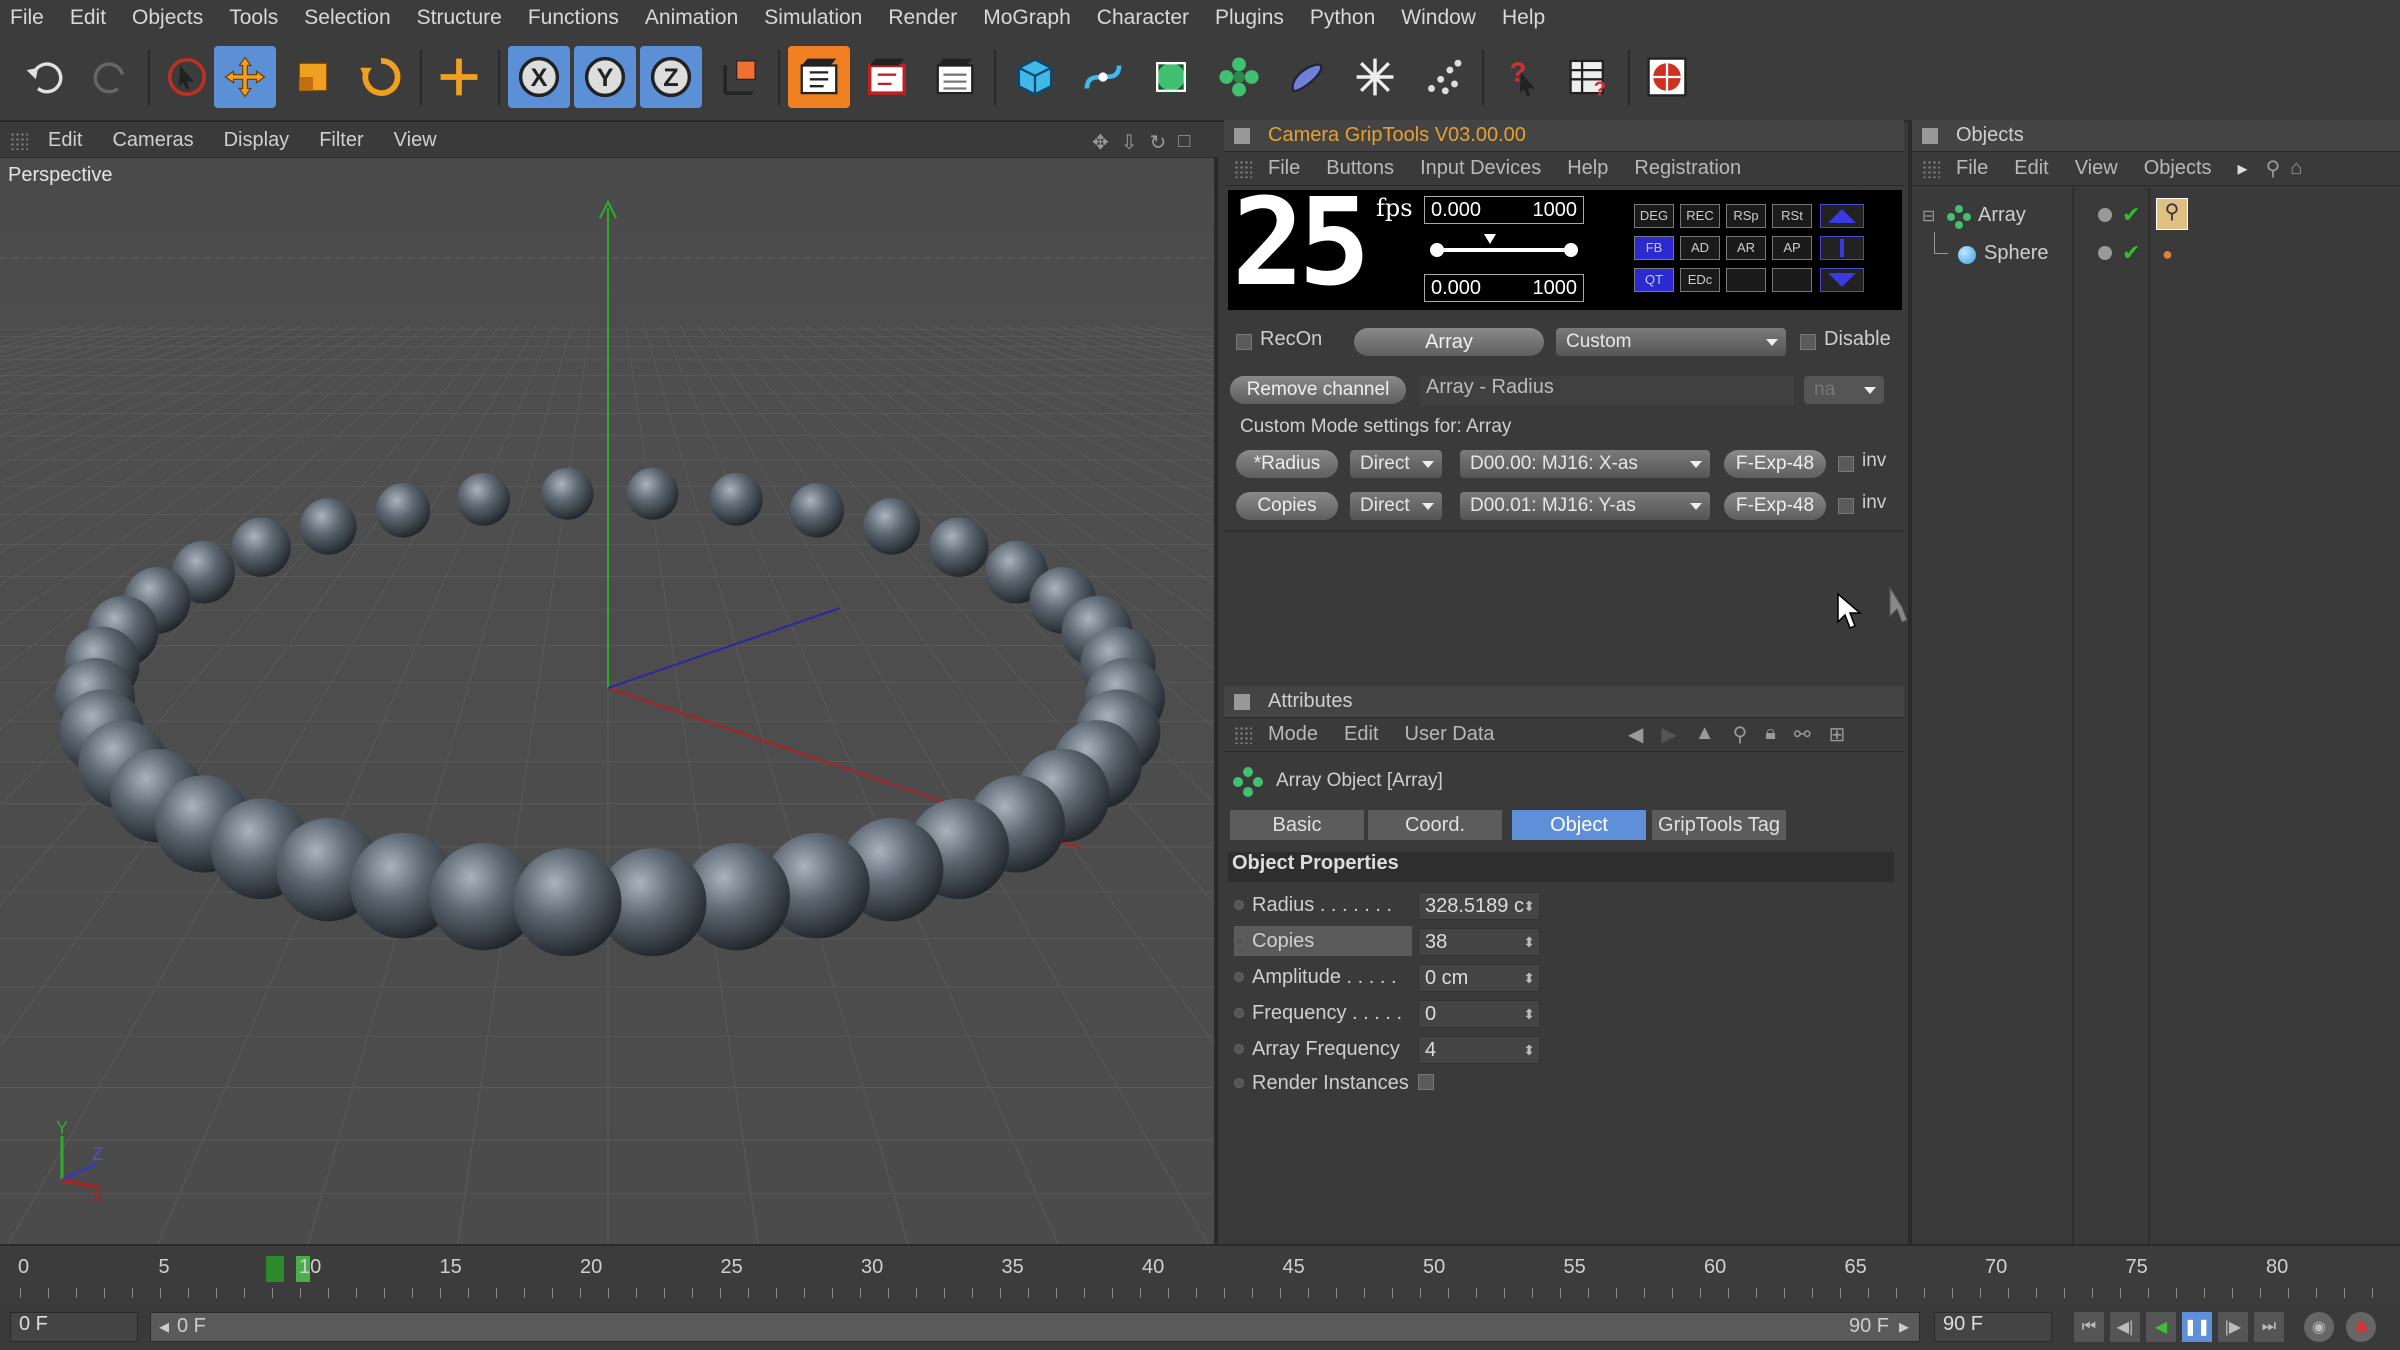  I want to click on lcd-button-edc: EDc, so click(1700, 280).